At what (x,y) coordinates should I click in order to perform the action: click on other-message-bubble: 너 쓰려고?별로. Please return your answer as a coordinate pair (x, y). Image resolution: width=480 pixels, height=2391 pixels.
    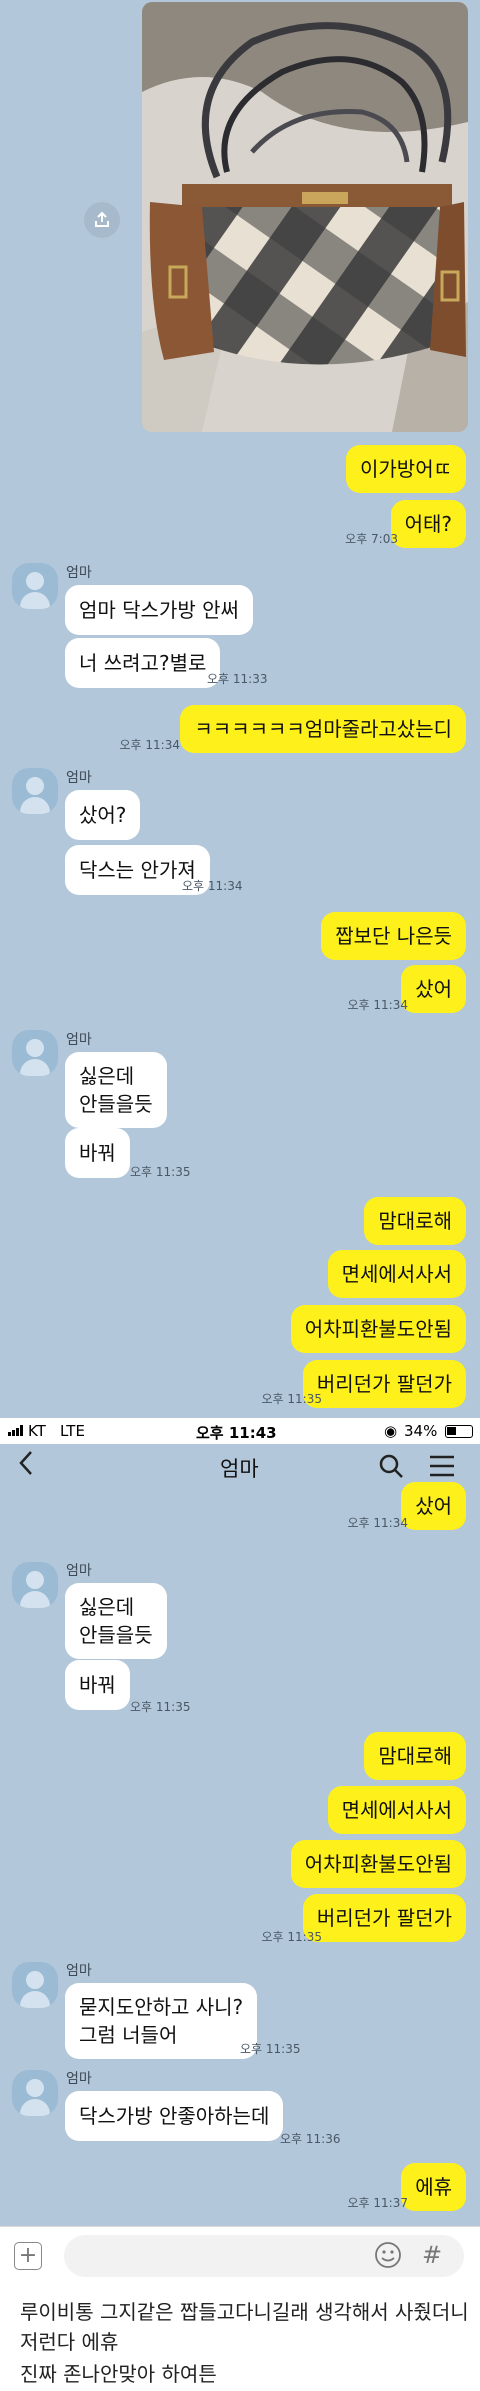
    Looking at the image, I should click on (143, 663).